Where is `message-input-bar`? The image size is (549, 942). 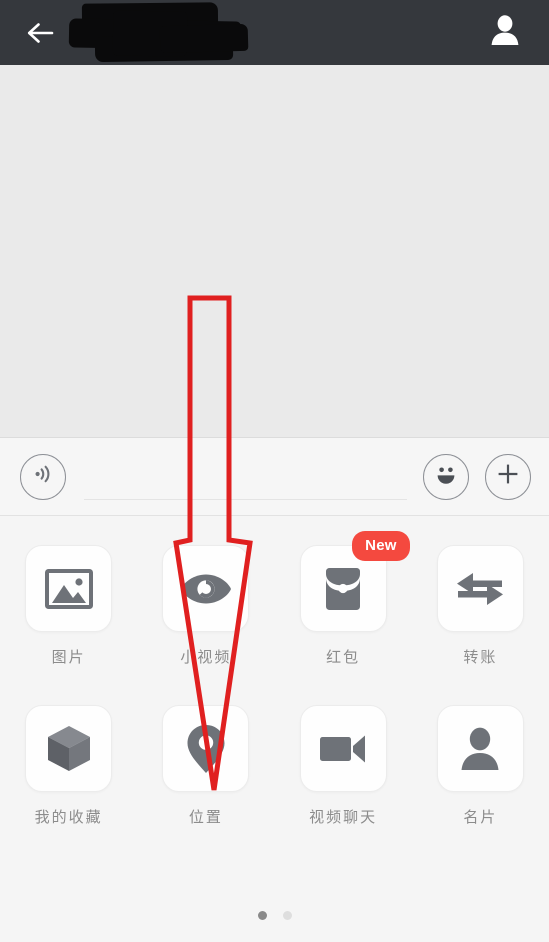
message-input-bar is located at coordinates (274, 477).